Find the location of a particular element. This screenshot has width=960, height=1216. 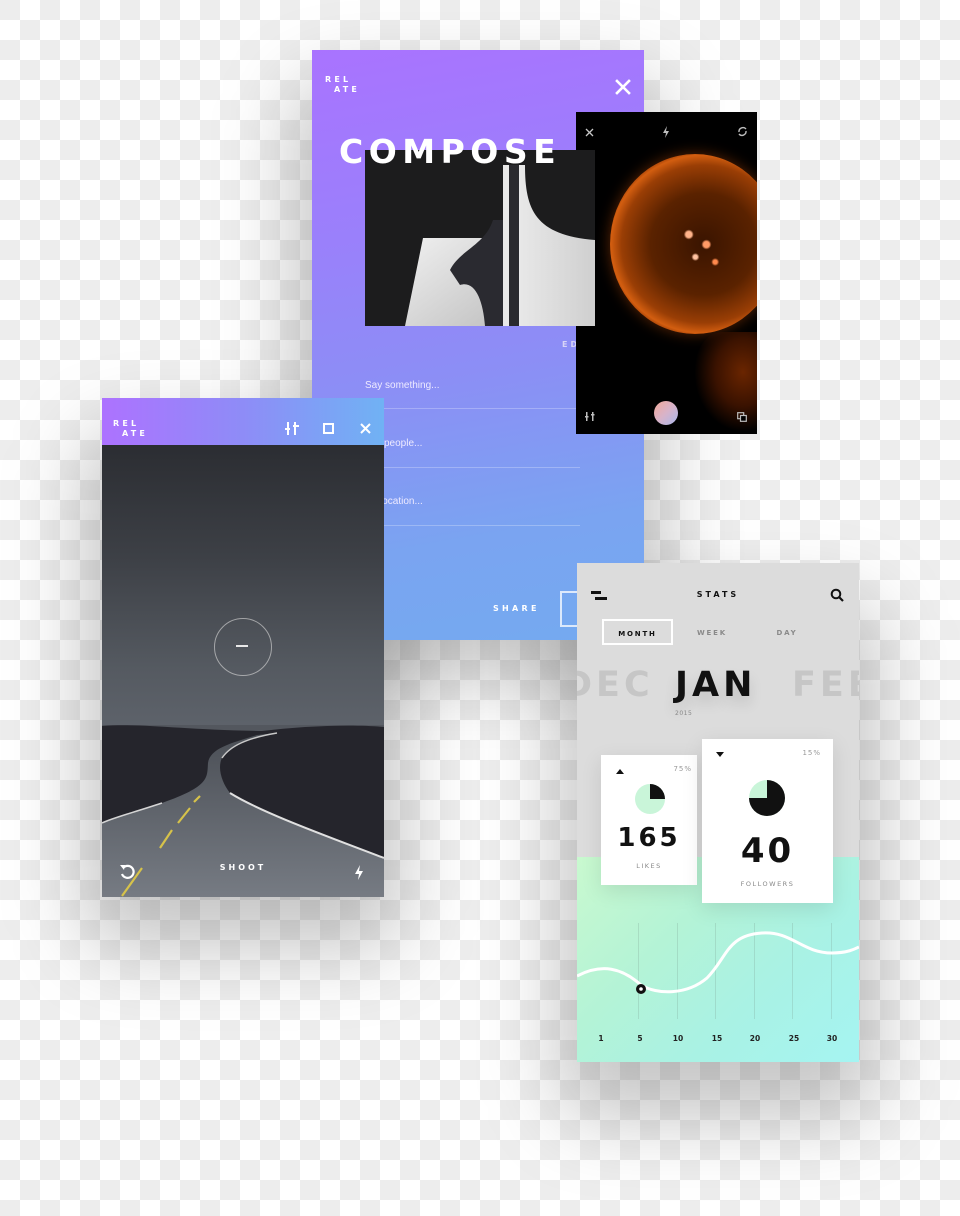

shutter-button is located at coordinates (666, 413).